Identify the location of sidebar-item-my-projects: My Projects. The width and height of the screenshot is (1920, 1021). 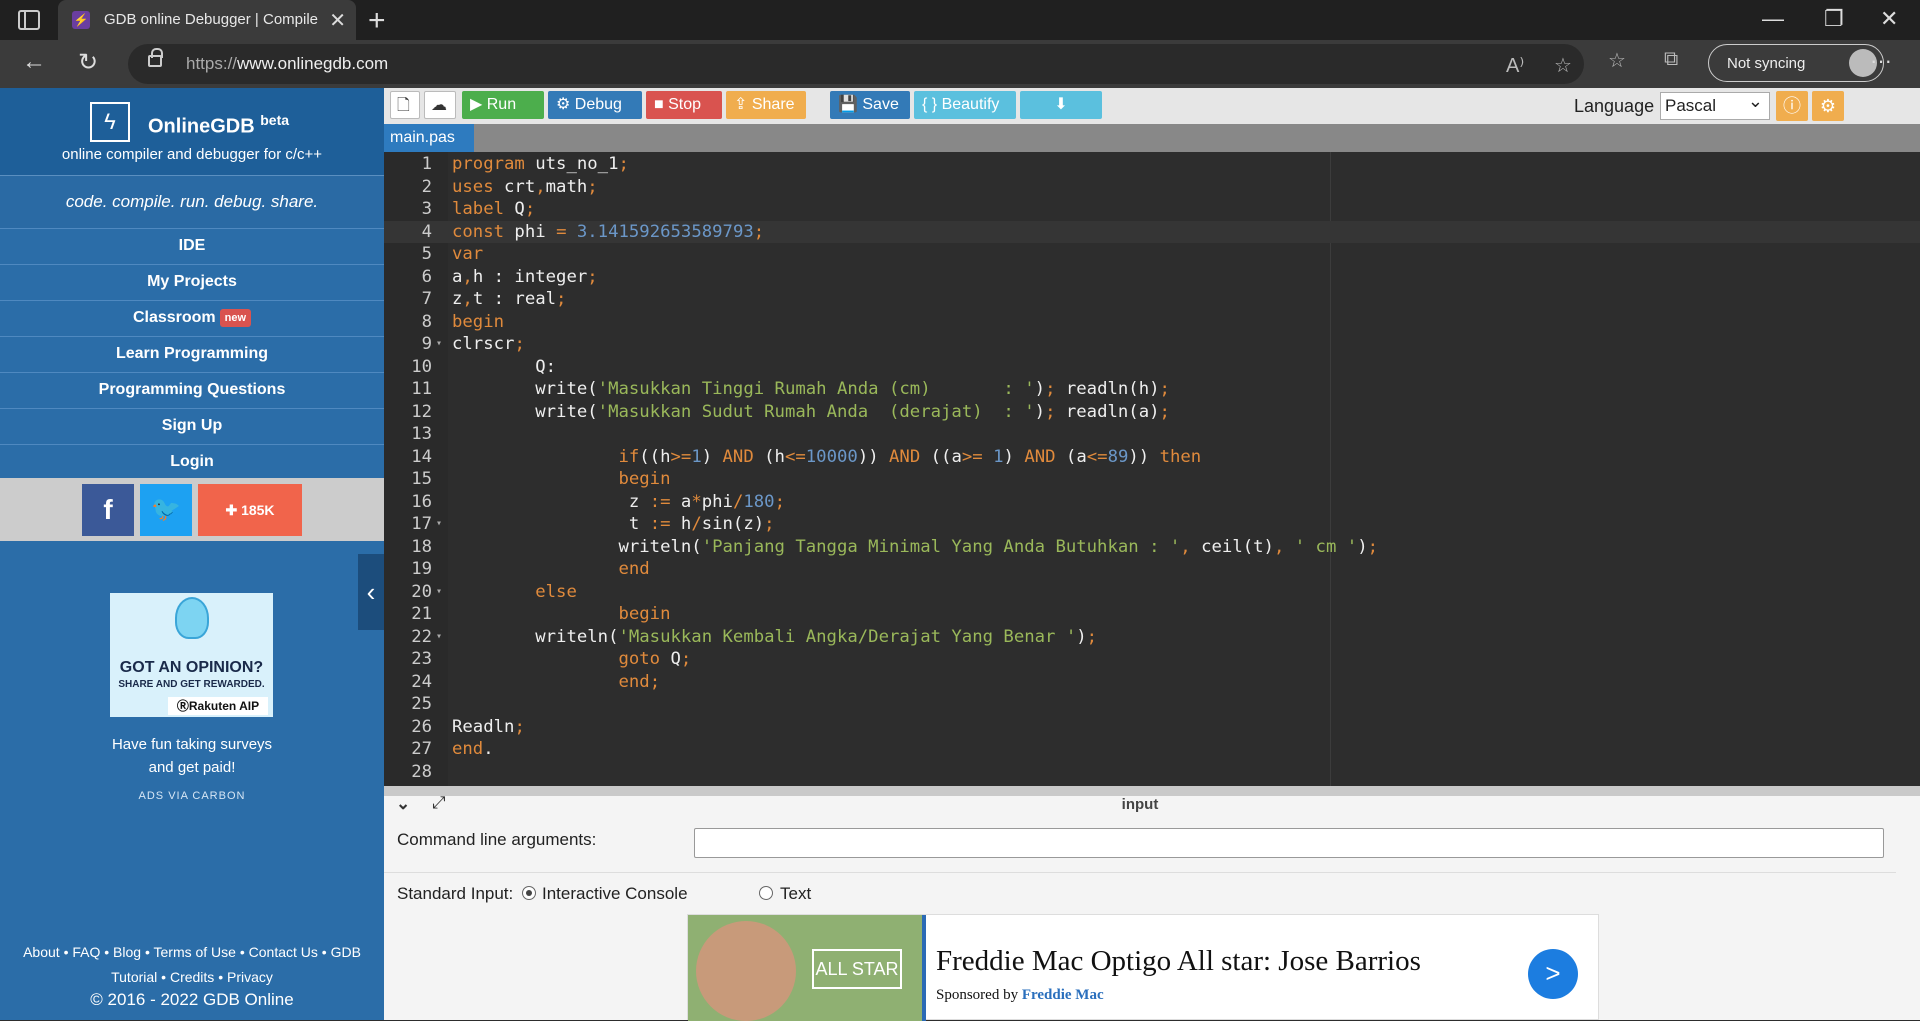
(192, 282).